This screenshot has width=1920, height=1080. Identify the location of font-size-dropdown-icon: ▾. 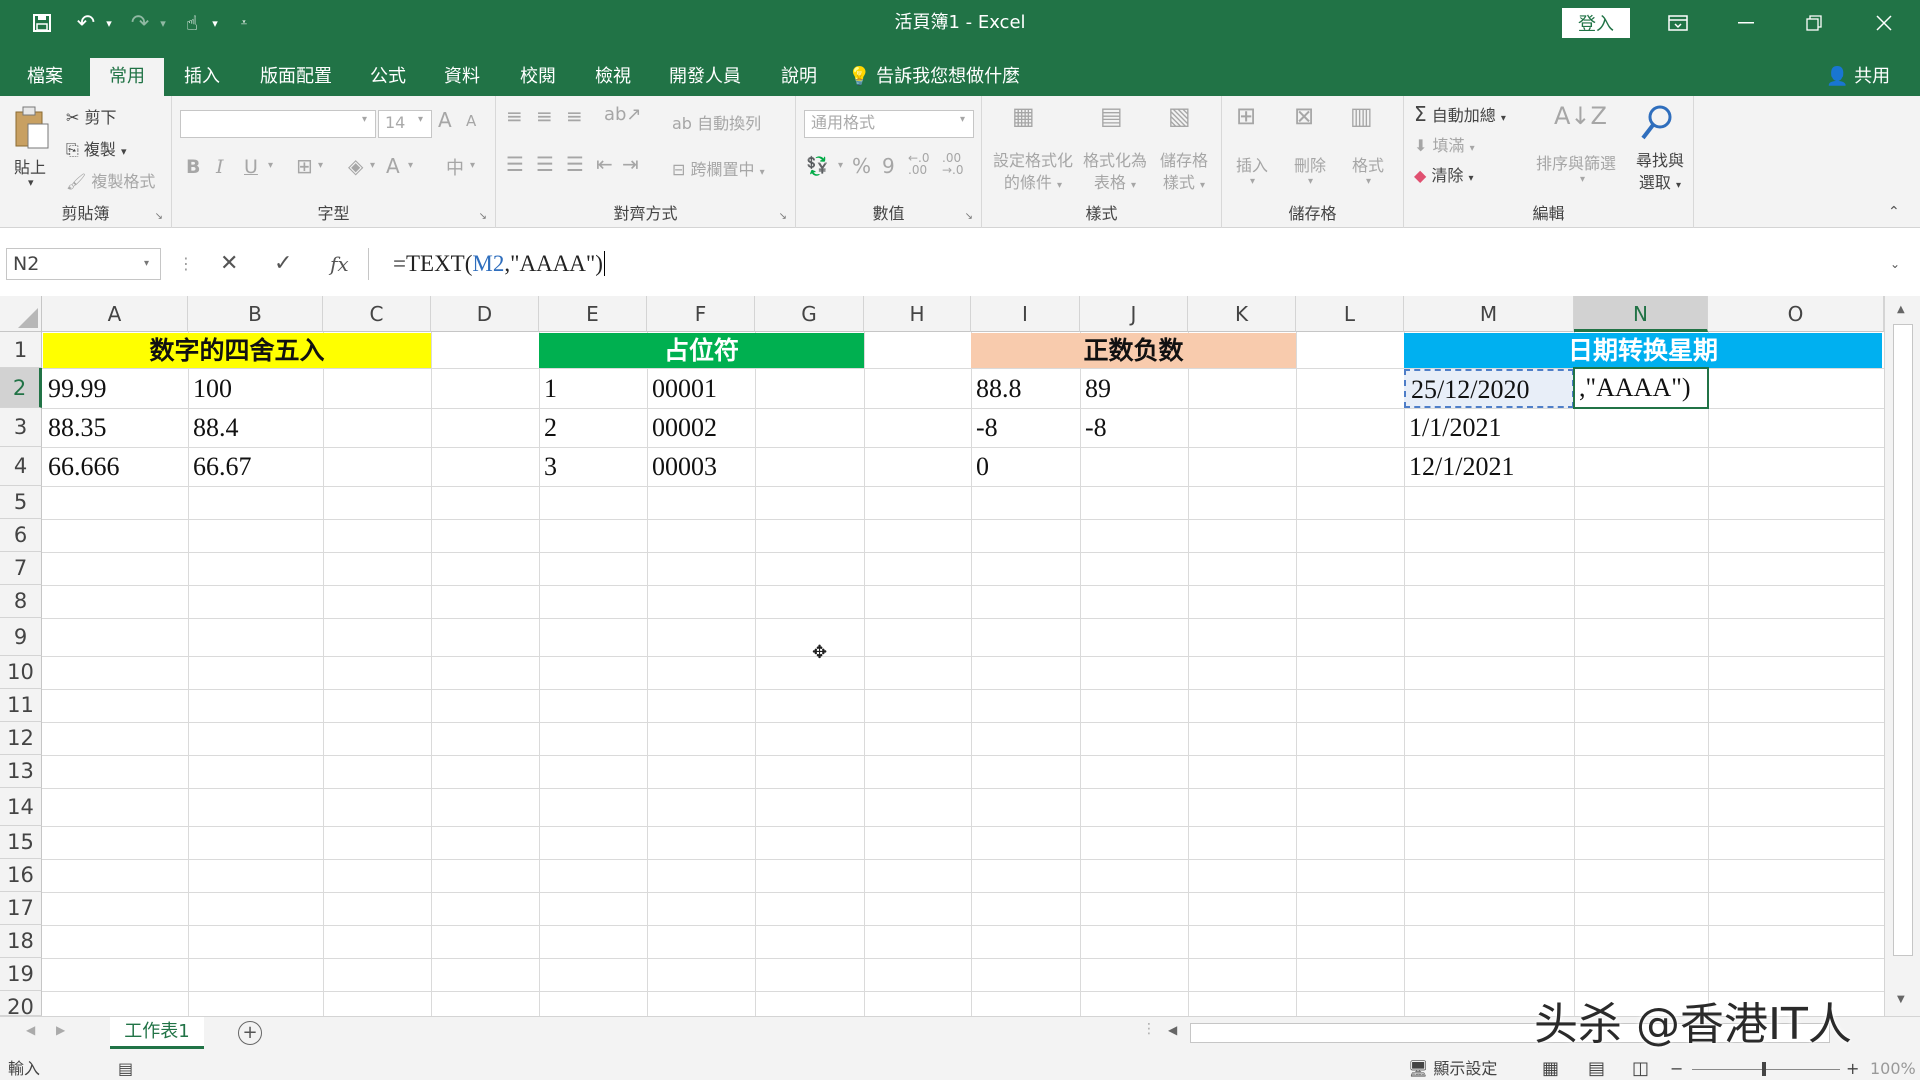
(420, 119).